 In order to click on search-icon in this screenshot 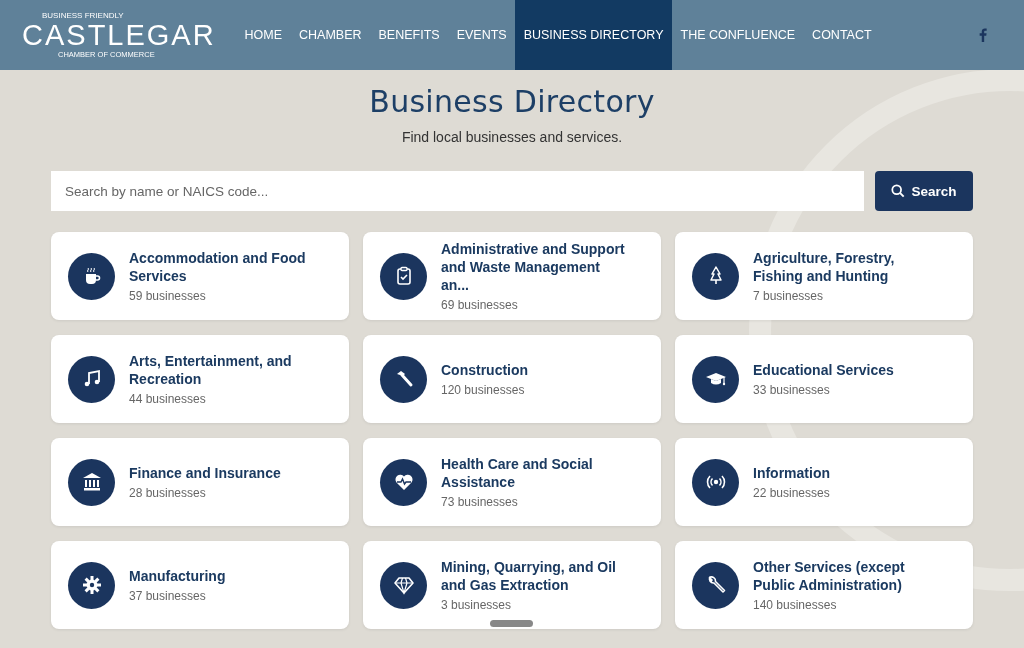, I will do `click(898, 191)`.